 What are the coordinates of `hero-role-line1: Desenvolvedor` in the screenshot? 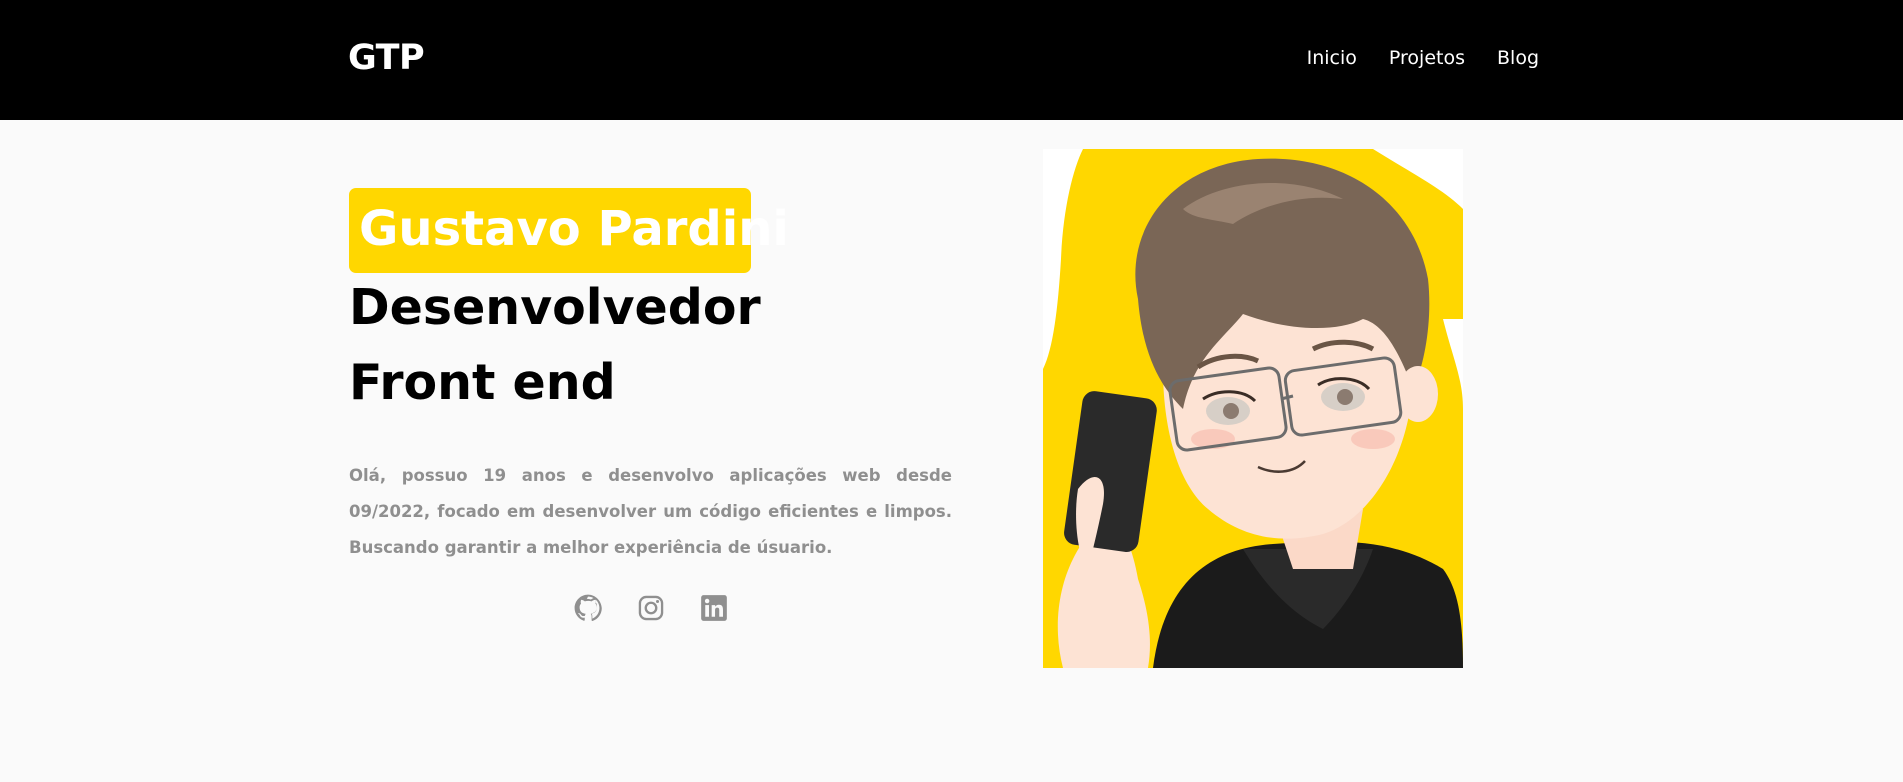 It's located at (555, 307).